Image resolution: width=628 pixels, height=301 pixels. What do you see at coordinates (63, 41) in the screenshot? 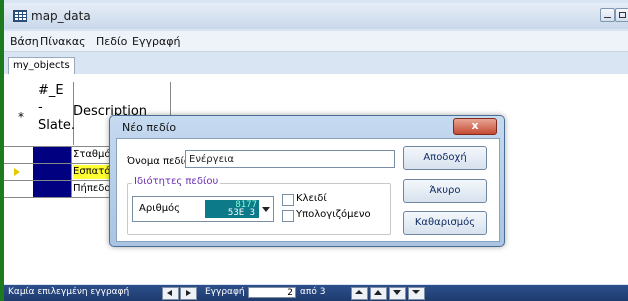
I see `menu-table: Πίνακας` at bounding box center [63, 41].